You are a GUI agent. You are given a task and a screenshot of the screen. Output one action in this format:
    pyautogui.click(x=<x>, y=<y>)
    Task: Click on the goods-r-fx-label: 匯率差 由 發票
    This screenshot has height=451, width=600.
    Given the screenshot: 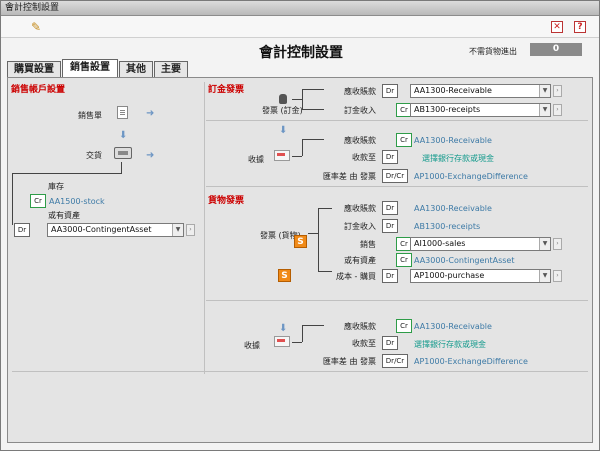 What is the action you would take?
    pyautogui.click(x=349, y=361)
    